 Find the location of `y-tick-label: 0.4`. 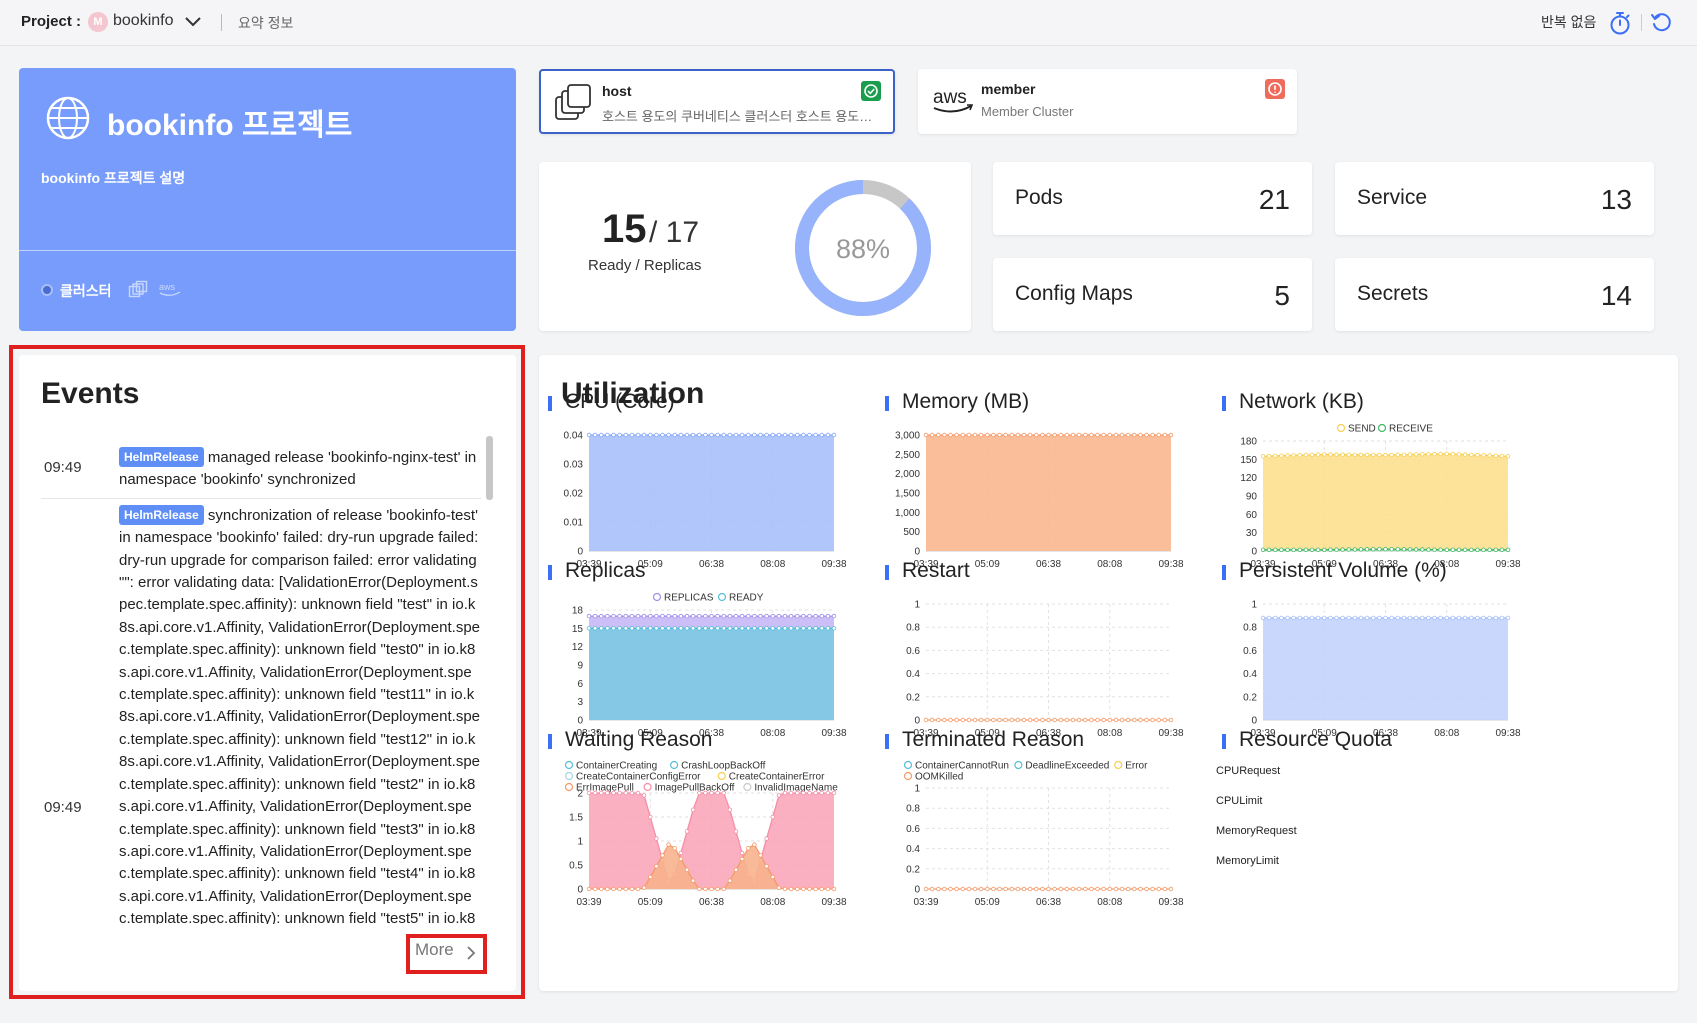

y-tick-label: 0.4 is located at coordinates (913, 849).